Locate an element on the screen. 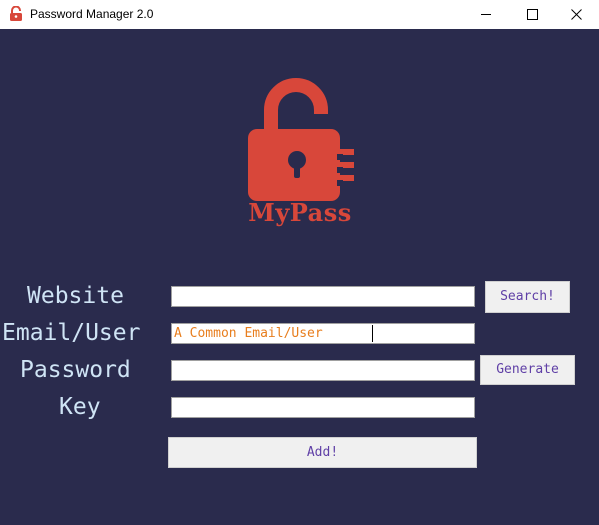 The height and width of the screenshot is (525, 599). minimize-icon is located at coordinates (486, 14).